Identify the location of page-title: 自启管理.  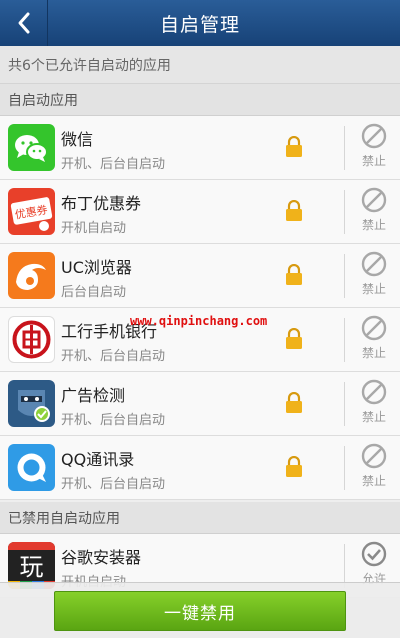
(199, 24).